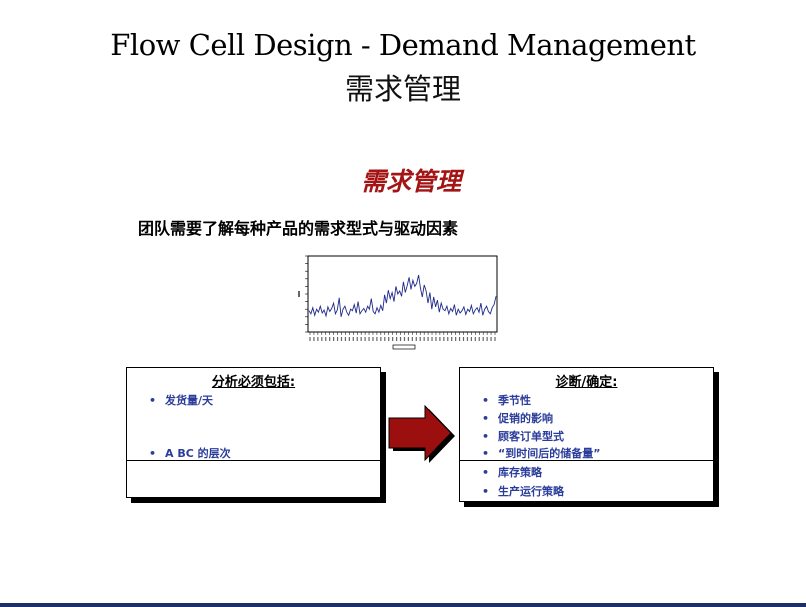 This screenshot has height=607, width=806. I want to click on key-statement: 团队需要了解每种产品的需求型式与驱动因素, so click(298, 228).